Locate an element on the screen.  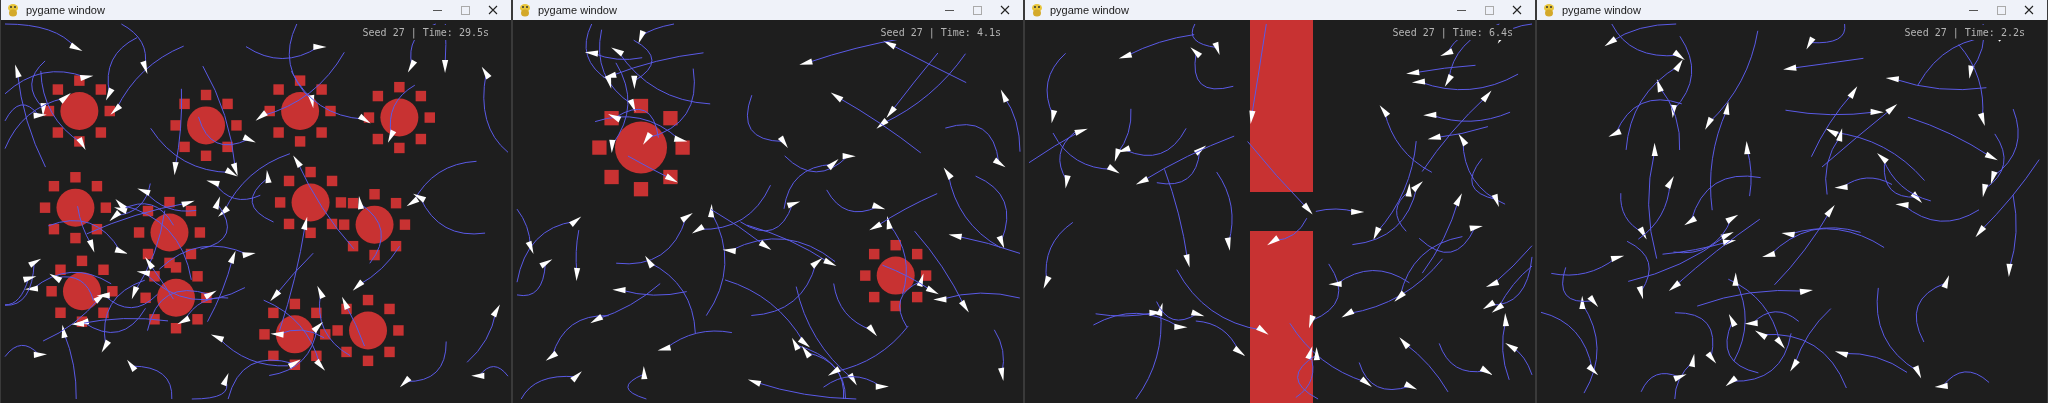
status-text: Seed 27 | Time: 6.4s is located at coordinates (1452, 32).